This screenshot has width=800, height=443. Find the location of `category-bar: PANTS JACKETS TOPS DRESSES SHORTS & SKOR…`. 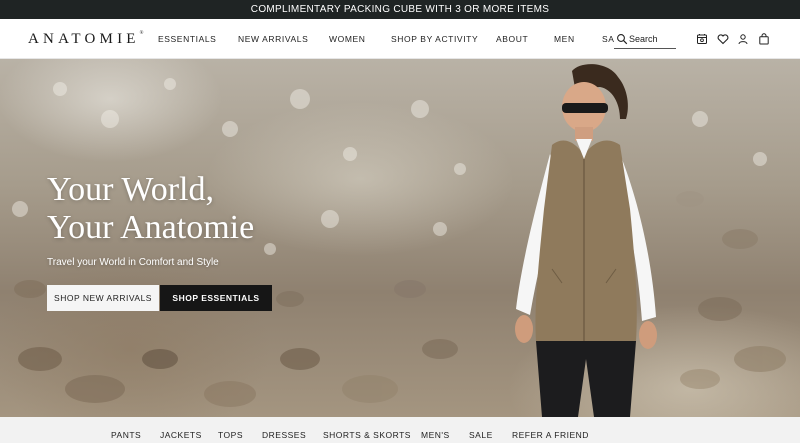

category-bar: PANTS JACKETS TOPS DRESSES SHORTS & SKOR… is located at coordinates (400, 430).